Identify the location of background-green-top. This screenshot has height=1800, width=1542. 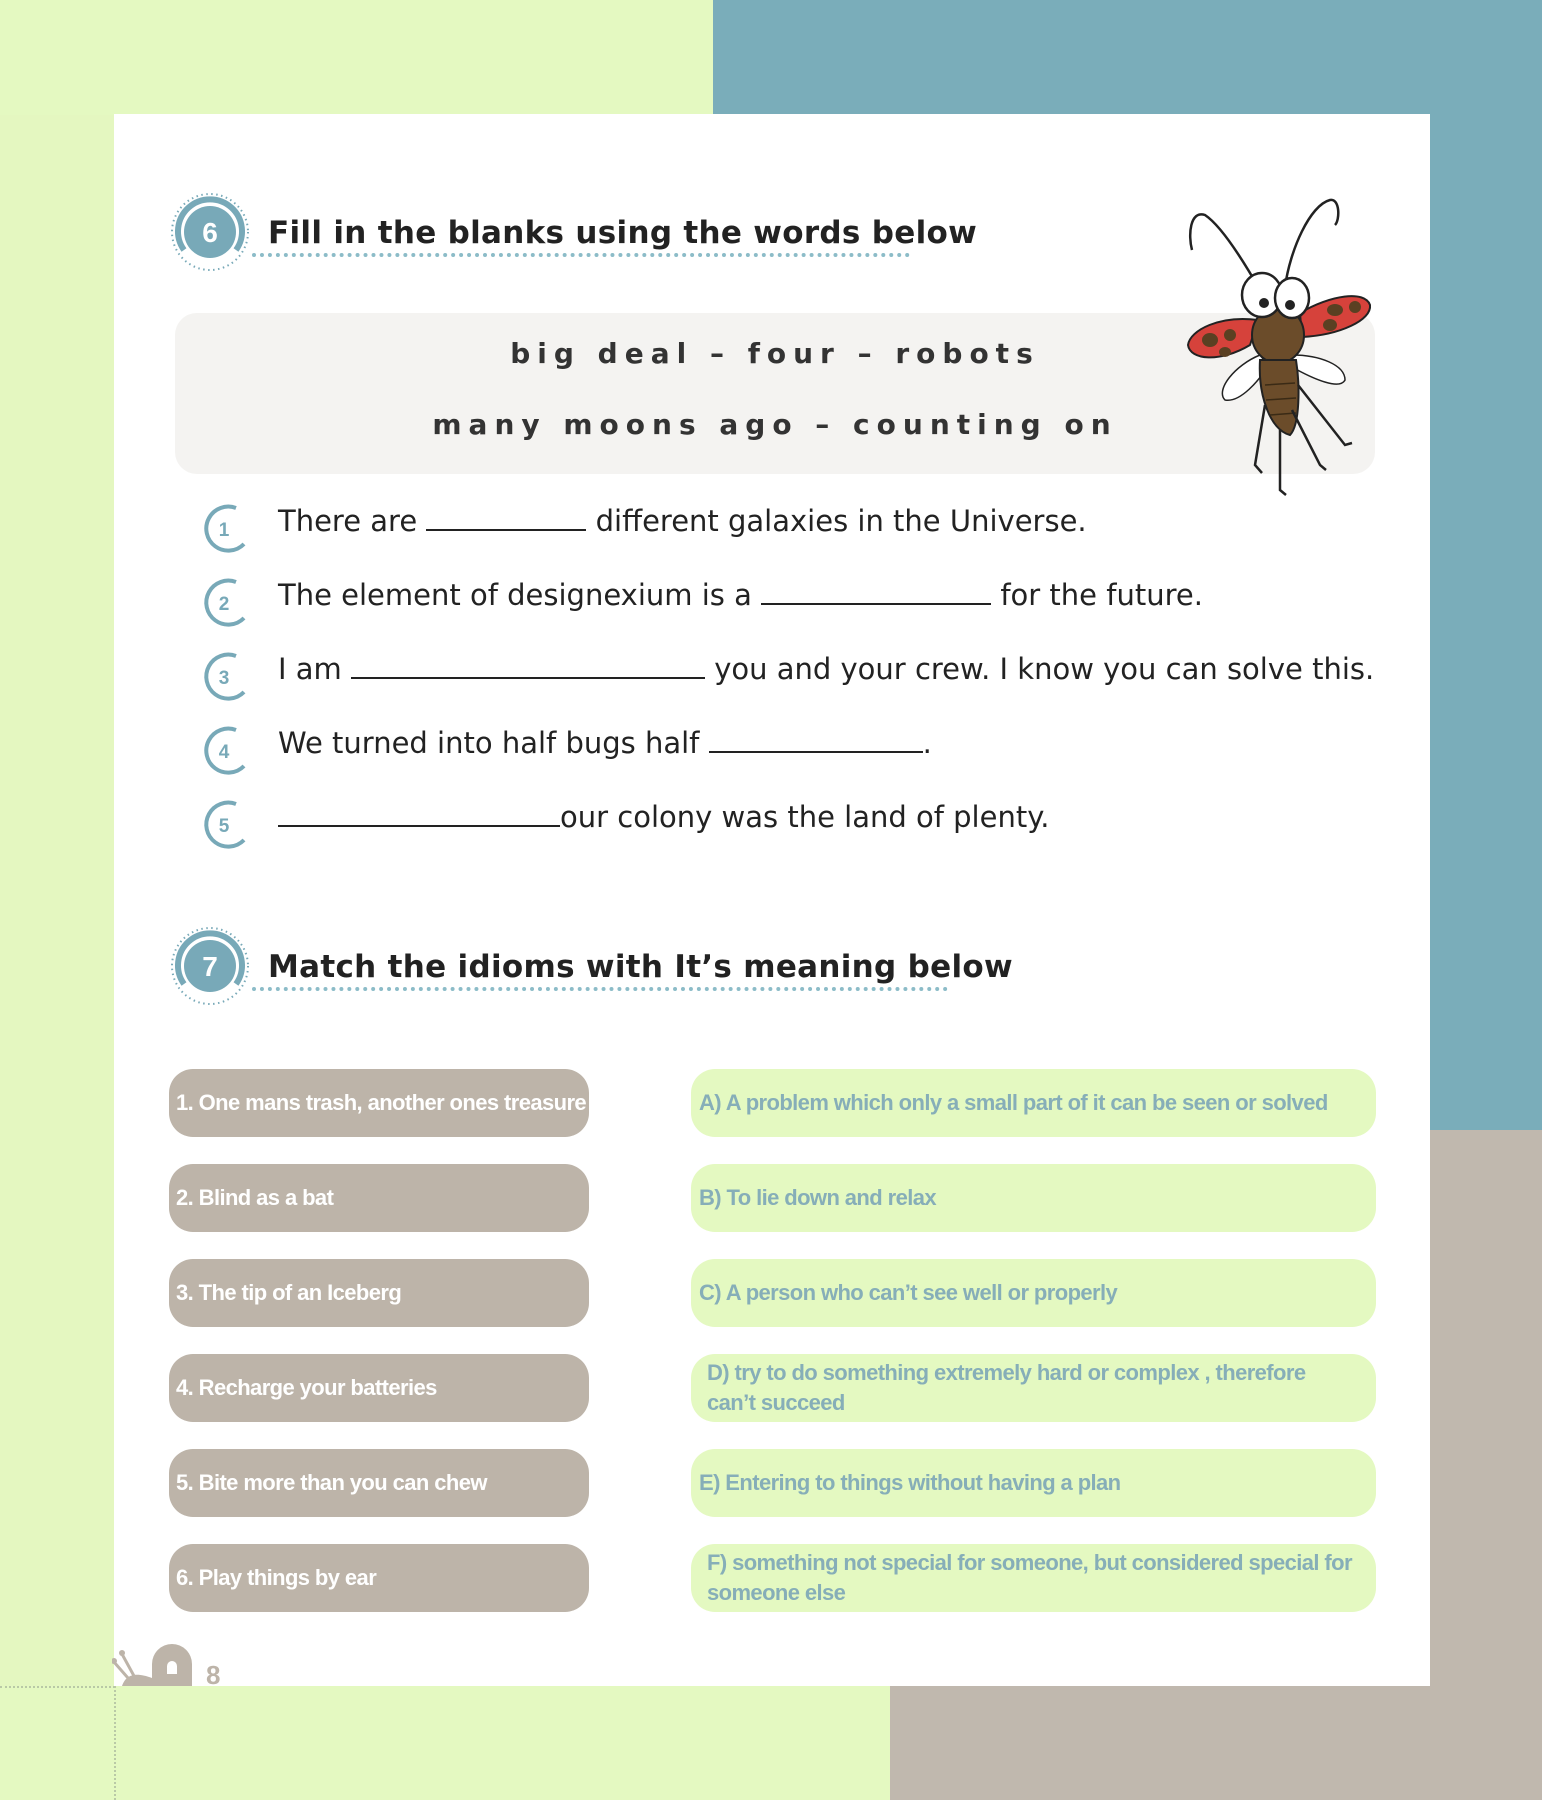
(356, 57).